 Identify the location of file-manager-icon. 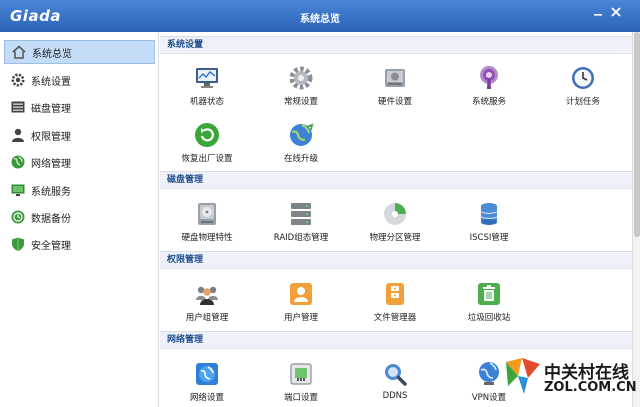
(395, 294).